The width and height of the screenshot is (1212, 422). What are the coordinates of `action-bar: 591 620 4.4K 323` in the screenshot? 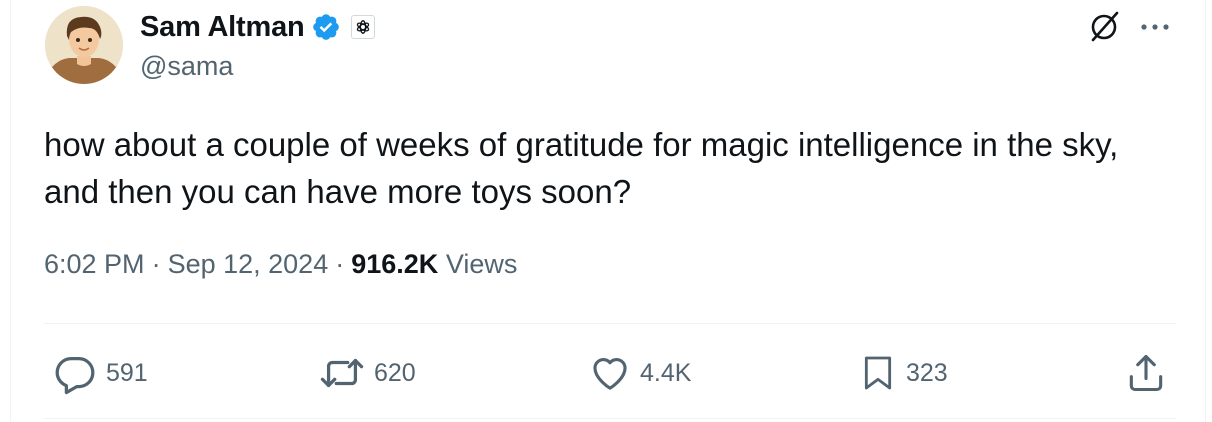 It's located at (606, 373).